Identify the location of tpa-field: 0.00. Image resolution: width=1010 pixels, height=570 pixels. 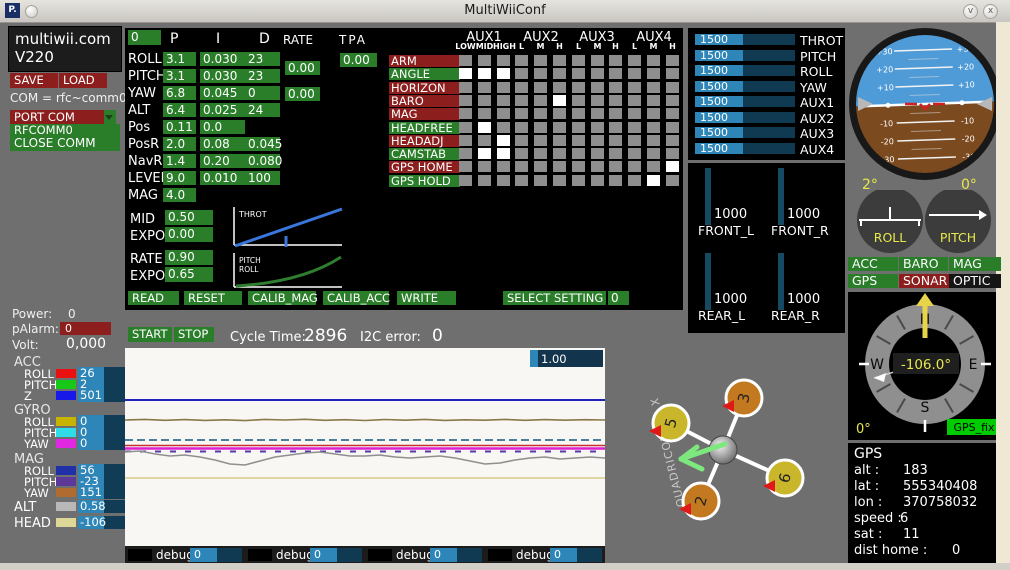
(358, 60).